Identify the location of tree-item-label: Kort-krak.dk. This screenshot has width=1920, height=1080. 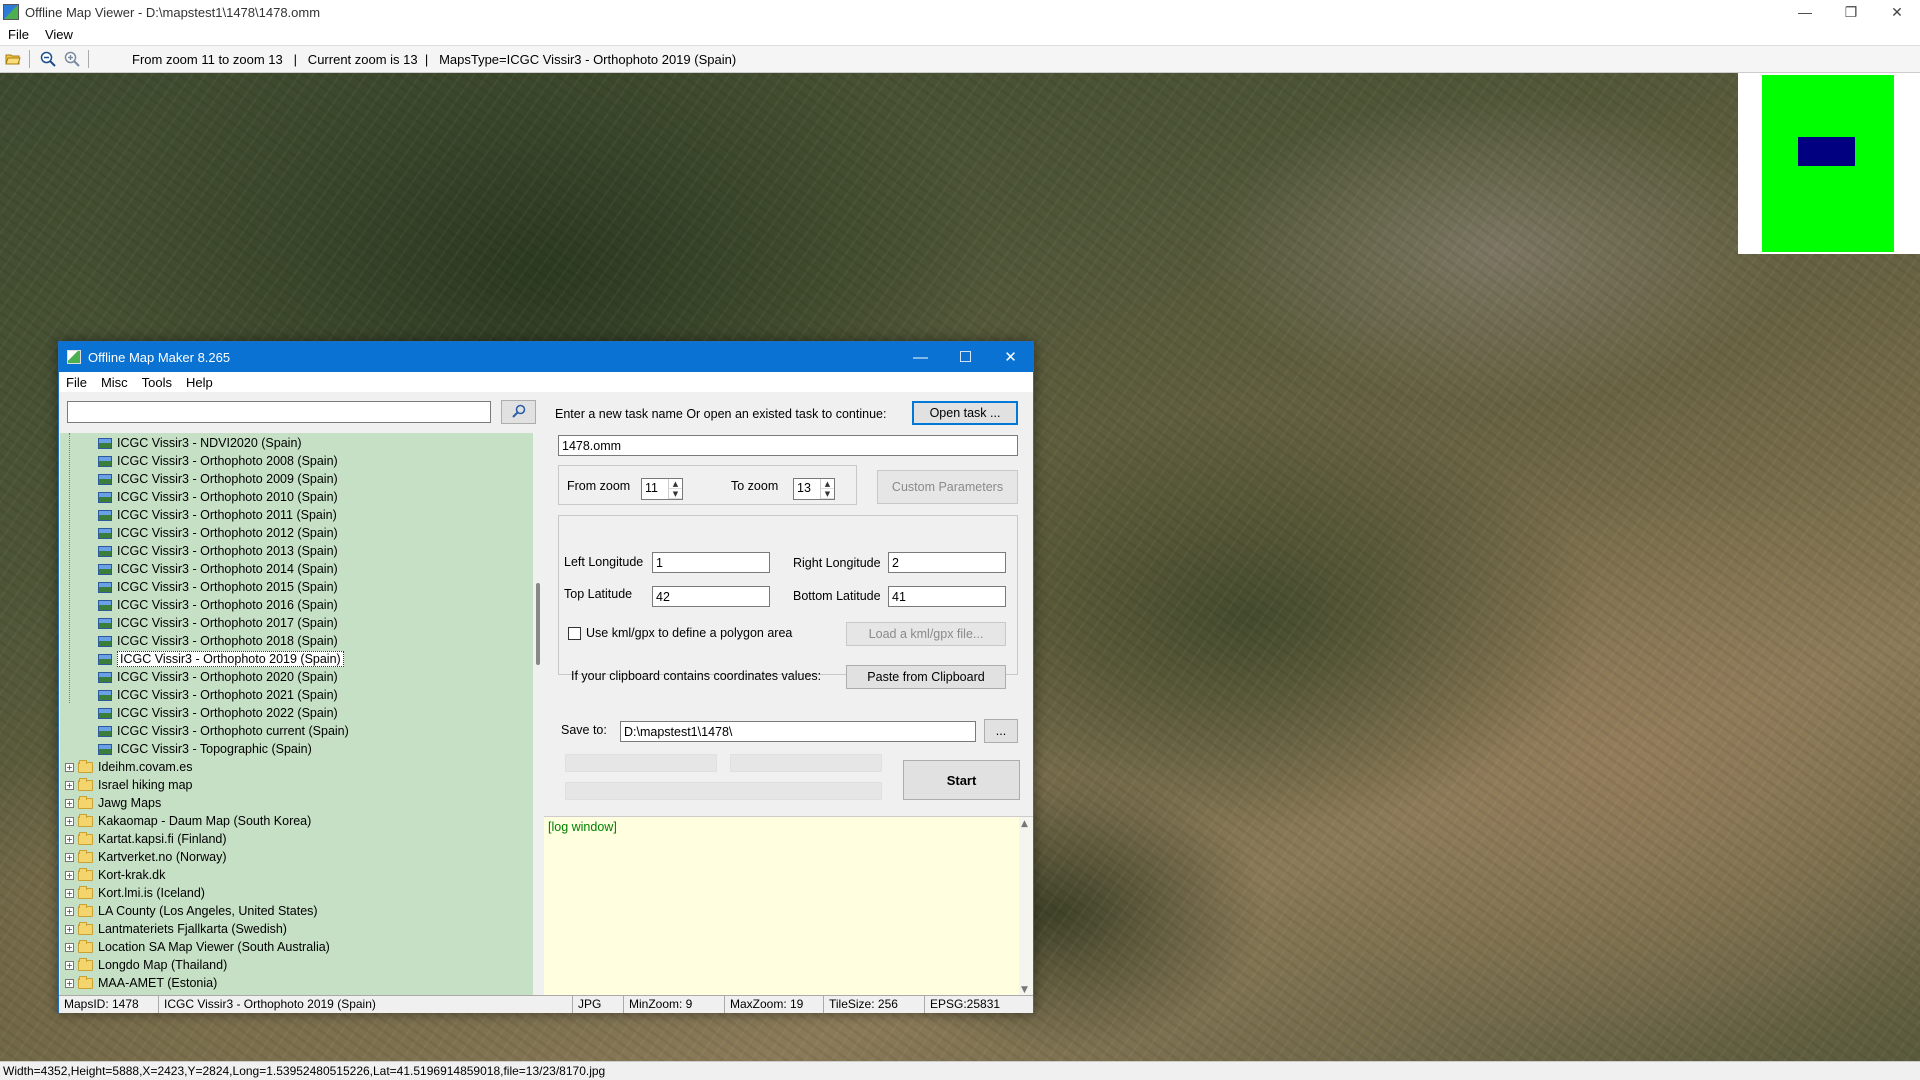
(132, 875).